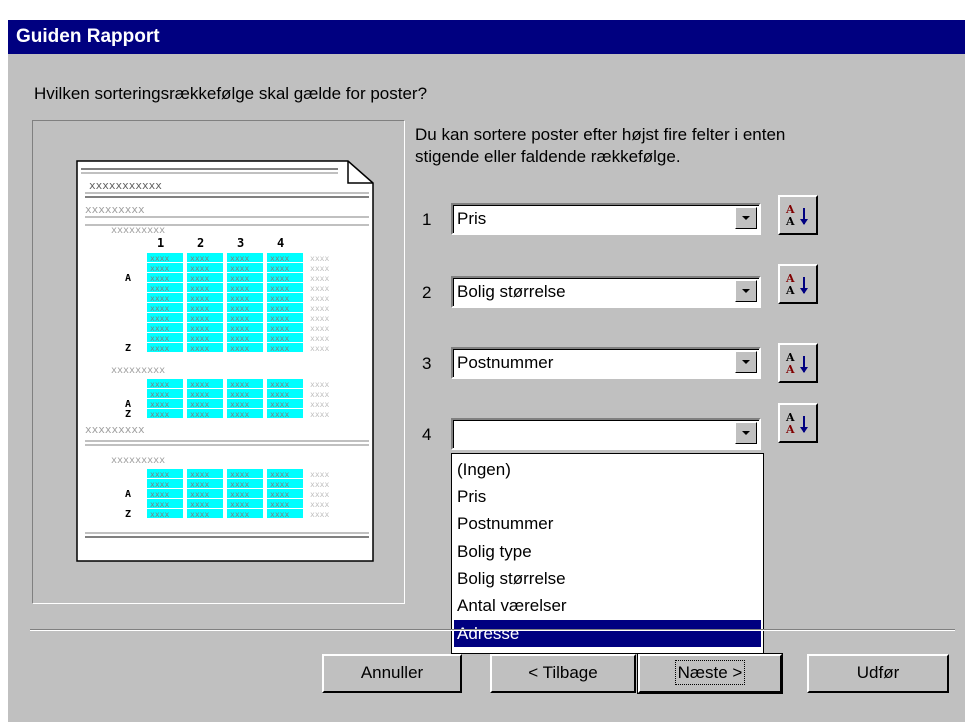 The width and height of the screenshot is (965, 722). What do you see at coordinates (606, 292) in the screenshot?
I see `sort-field-2-combobox: Bolig størrelse` at bounding box center [606, 292].